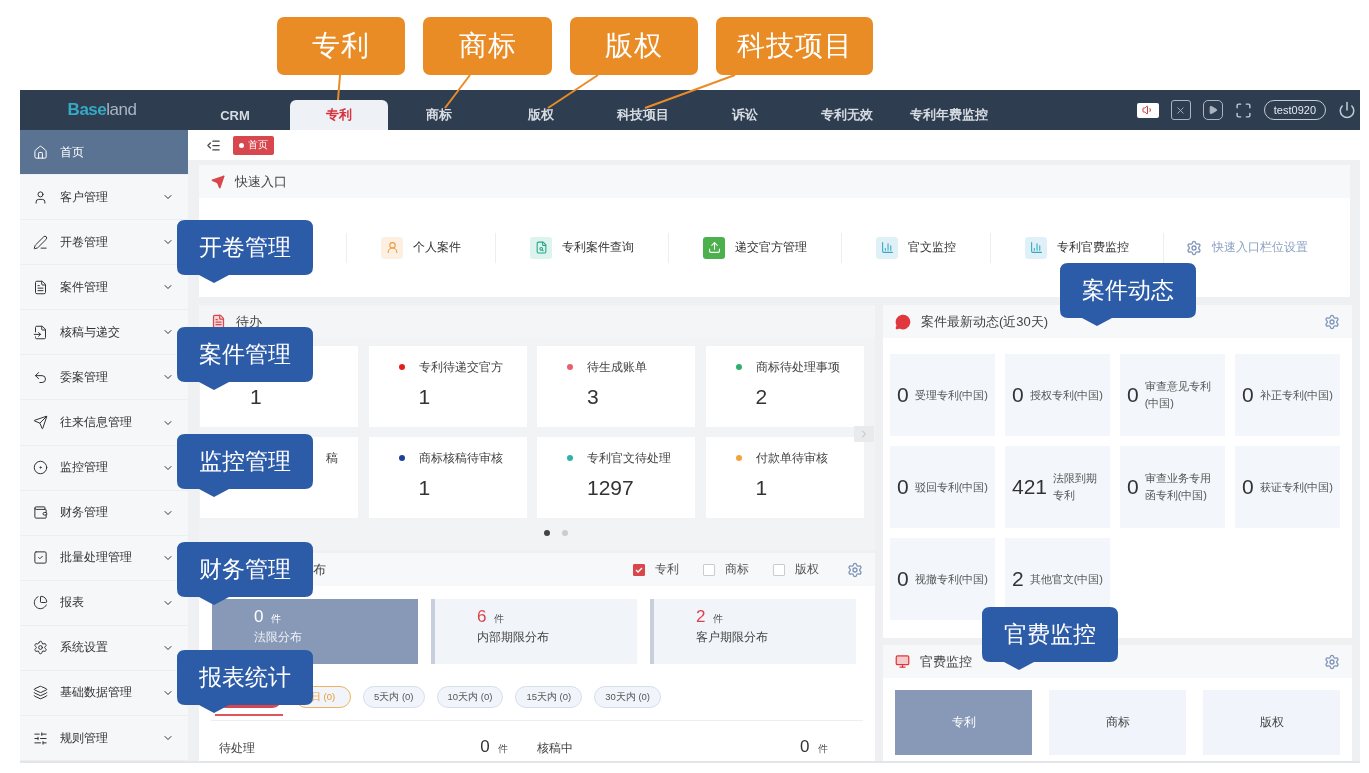 The height and width of the screenshot is (773, 1369). What do you see at coordinates (332, 458) in the screenshot?
I see `todo-label: 稿` at bounding box center [332, 458].